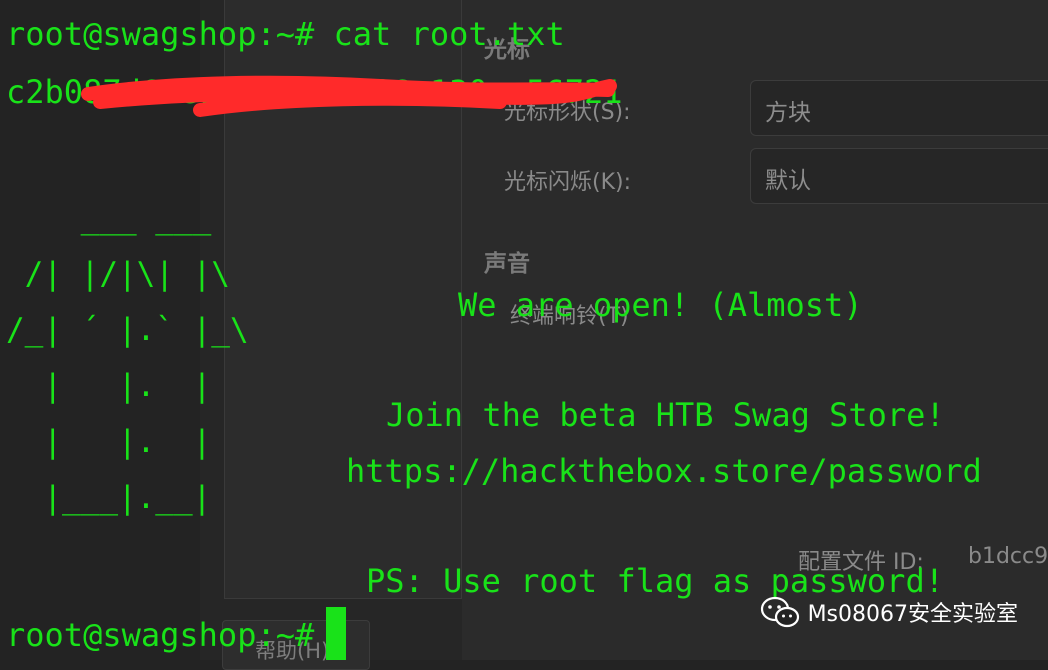  Describe the element at coordinates (109, 498) in the screenshot. I see `ascii-line: |___|.__|` at that location.